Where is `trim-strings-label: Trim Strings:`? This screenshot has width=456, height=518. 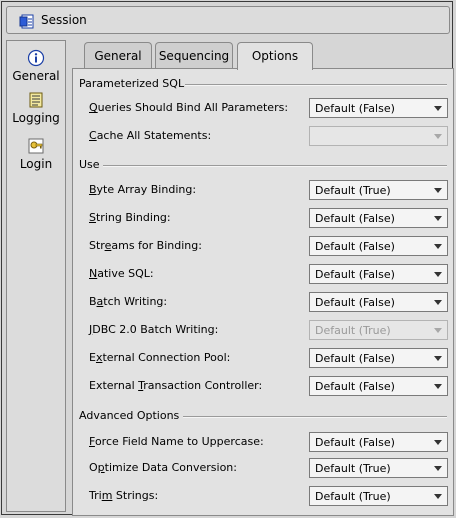 trim-strings-label: Trim Strings: is located at coordinates (124, 495).